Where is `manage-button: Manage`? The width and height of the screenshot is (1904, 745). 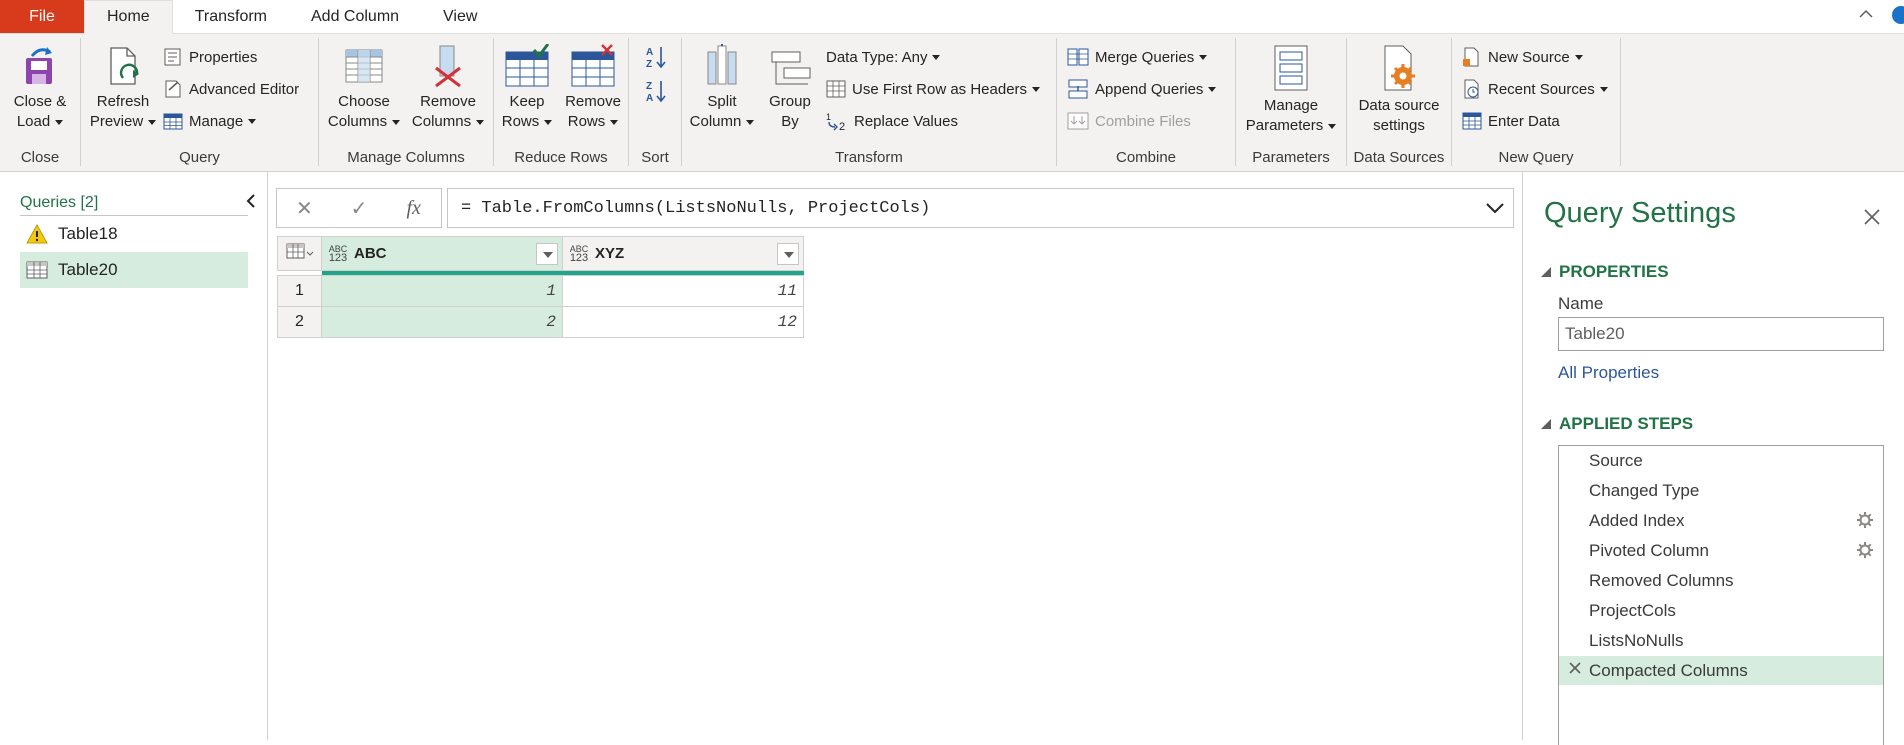
manage-button: Manage is located at coordinates (210, 121).